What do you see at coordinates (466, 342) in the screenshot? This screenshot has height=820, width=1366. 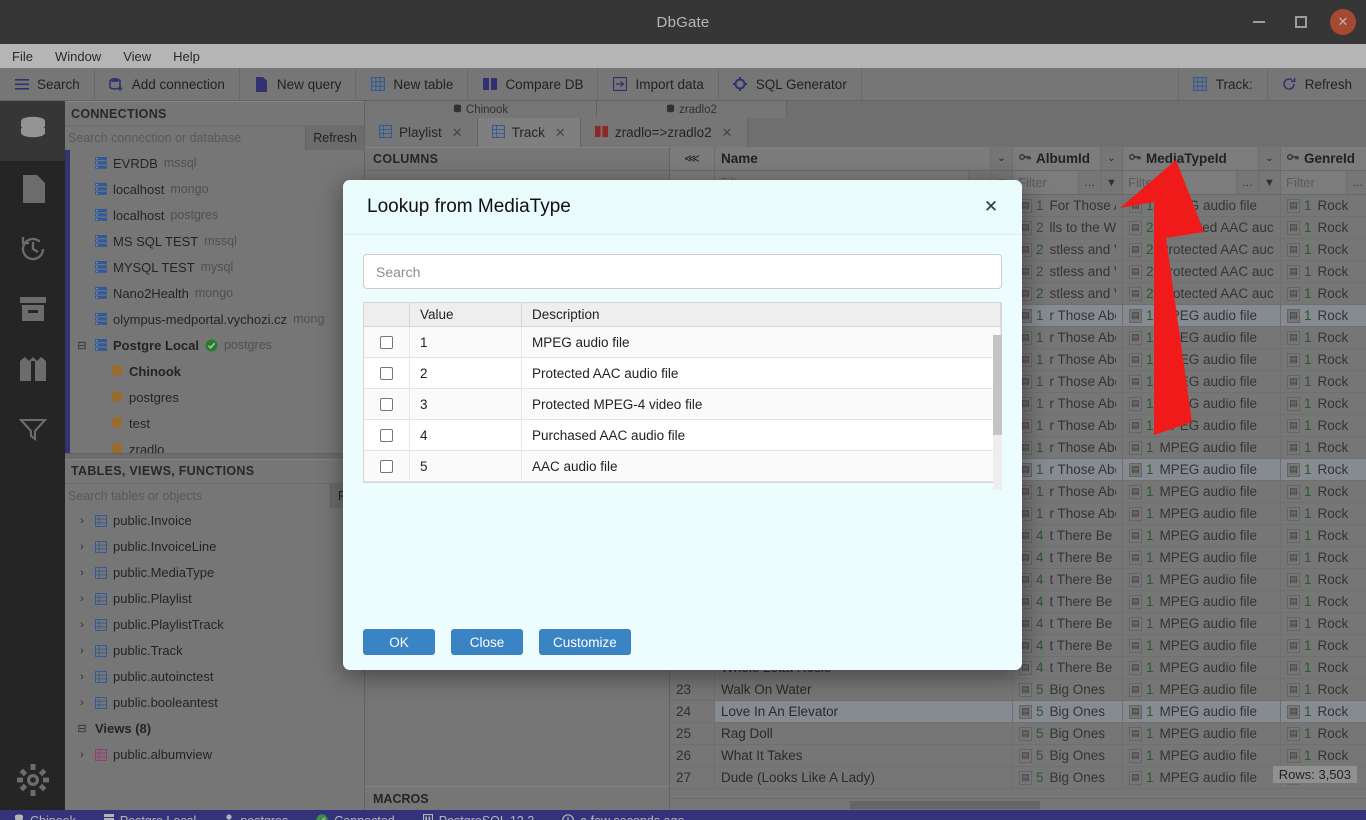 I see `lookup-row-value: 1` at bounding box center [466, 342].